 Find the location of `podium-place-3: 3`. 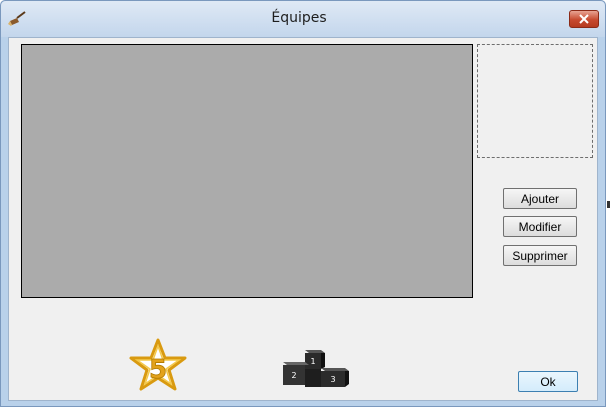

podium-place-3: 3 is located at coordinates (332, 379).